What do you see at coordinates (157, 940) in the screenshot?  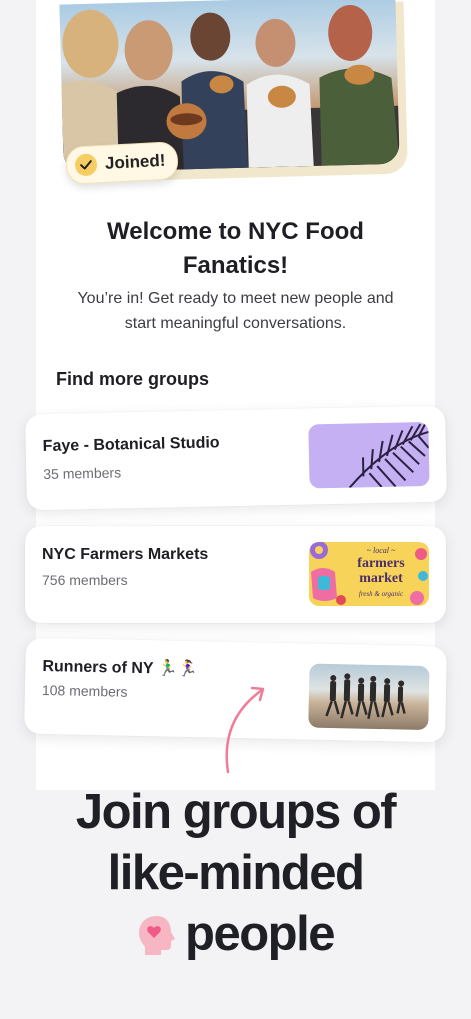 I see `head-heart-icon` at bounding box center [157, 940].